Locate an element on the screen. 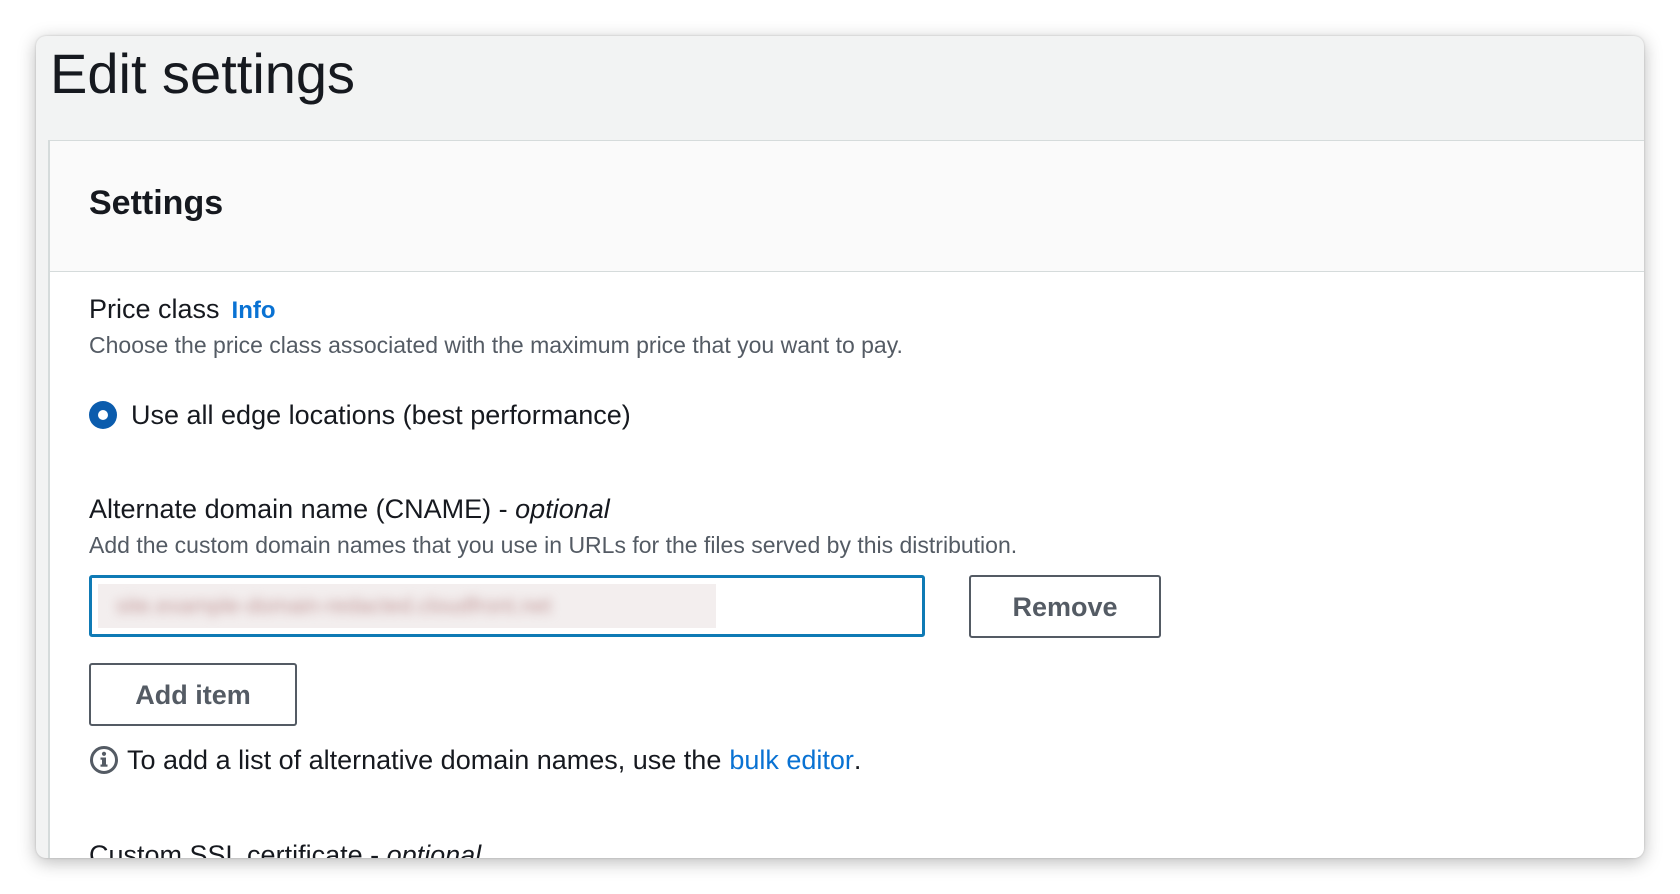  add-item-button: Add item is located at coordinates (193, 694).